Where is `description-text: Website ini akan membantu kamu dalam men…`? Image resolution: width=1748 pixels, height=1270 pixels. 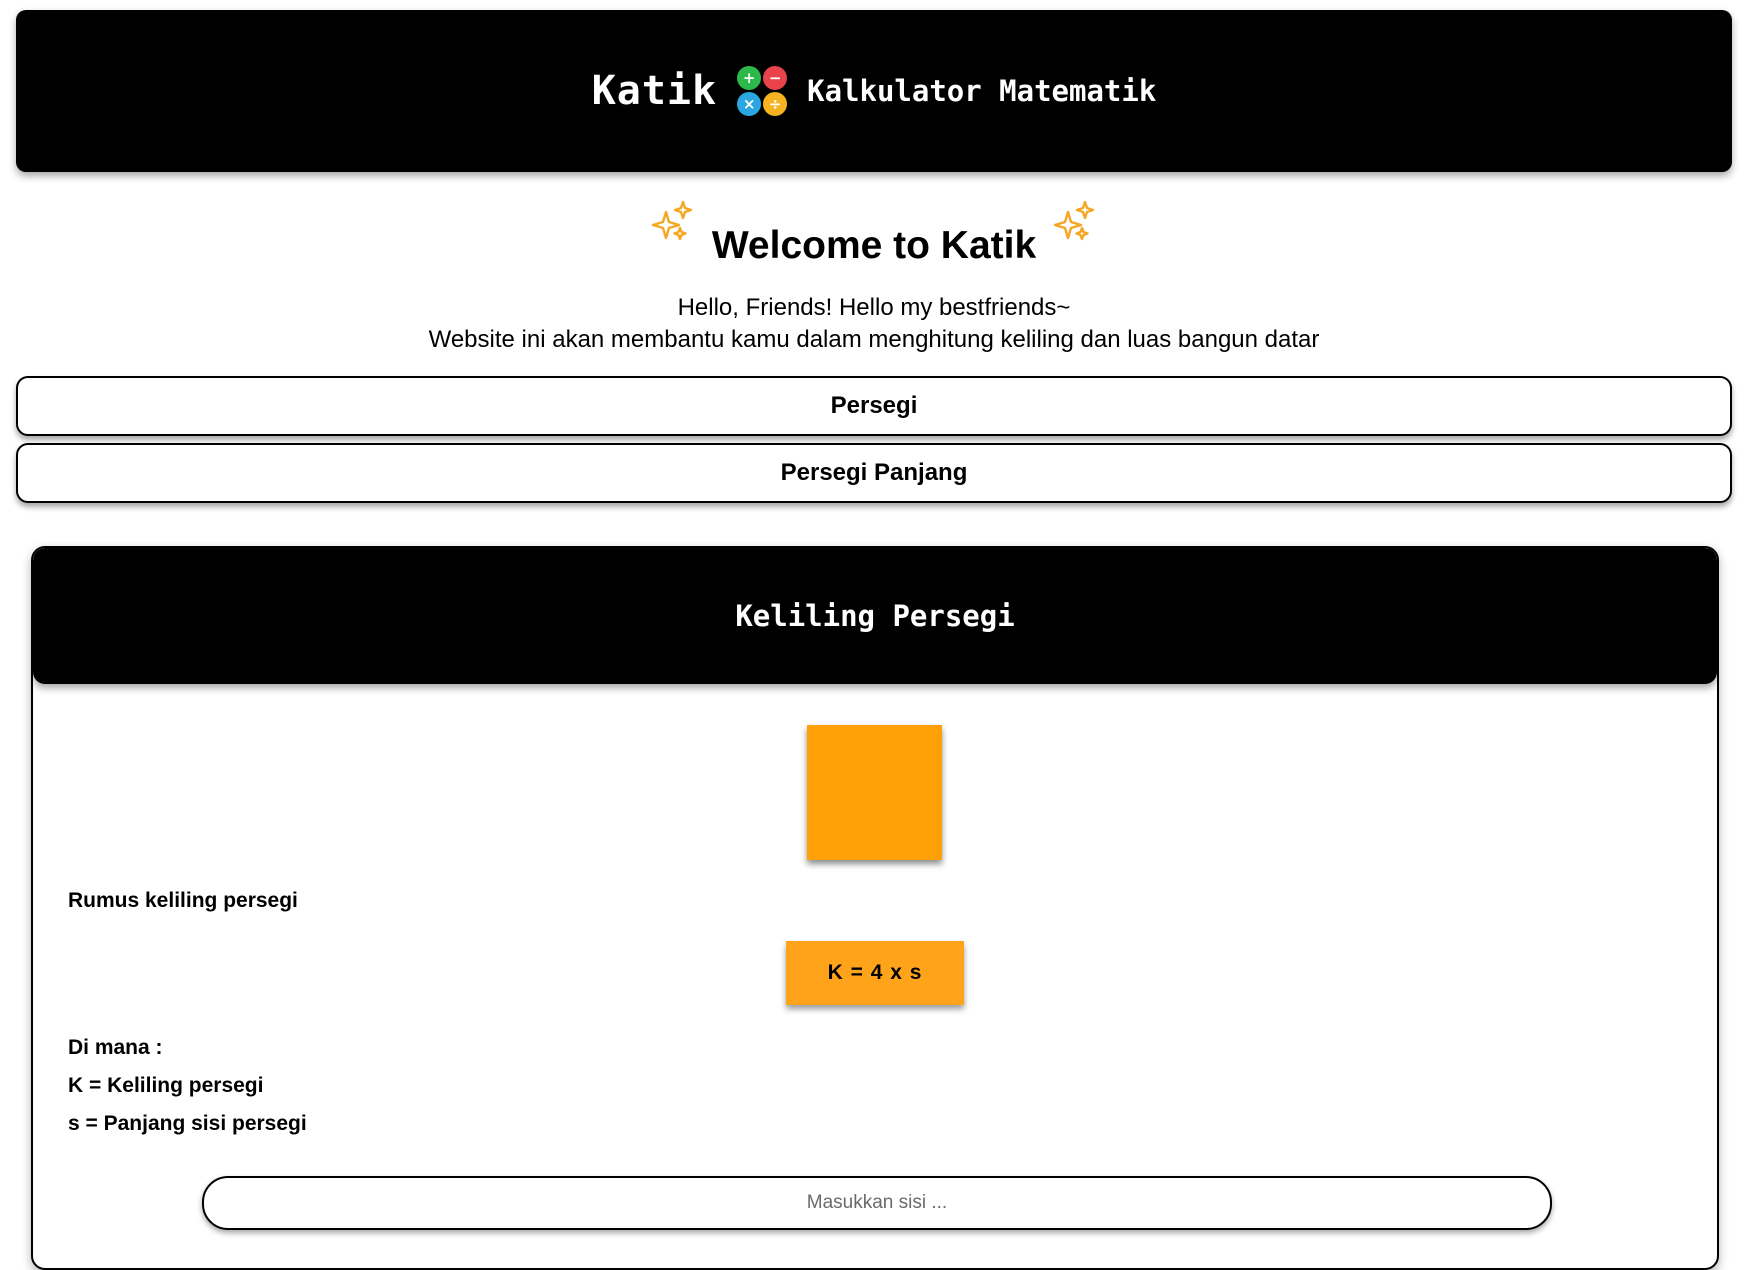
description-text: Website ini akan membantu kamu dalam men… is located at coordinates (874, 339).